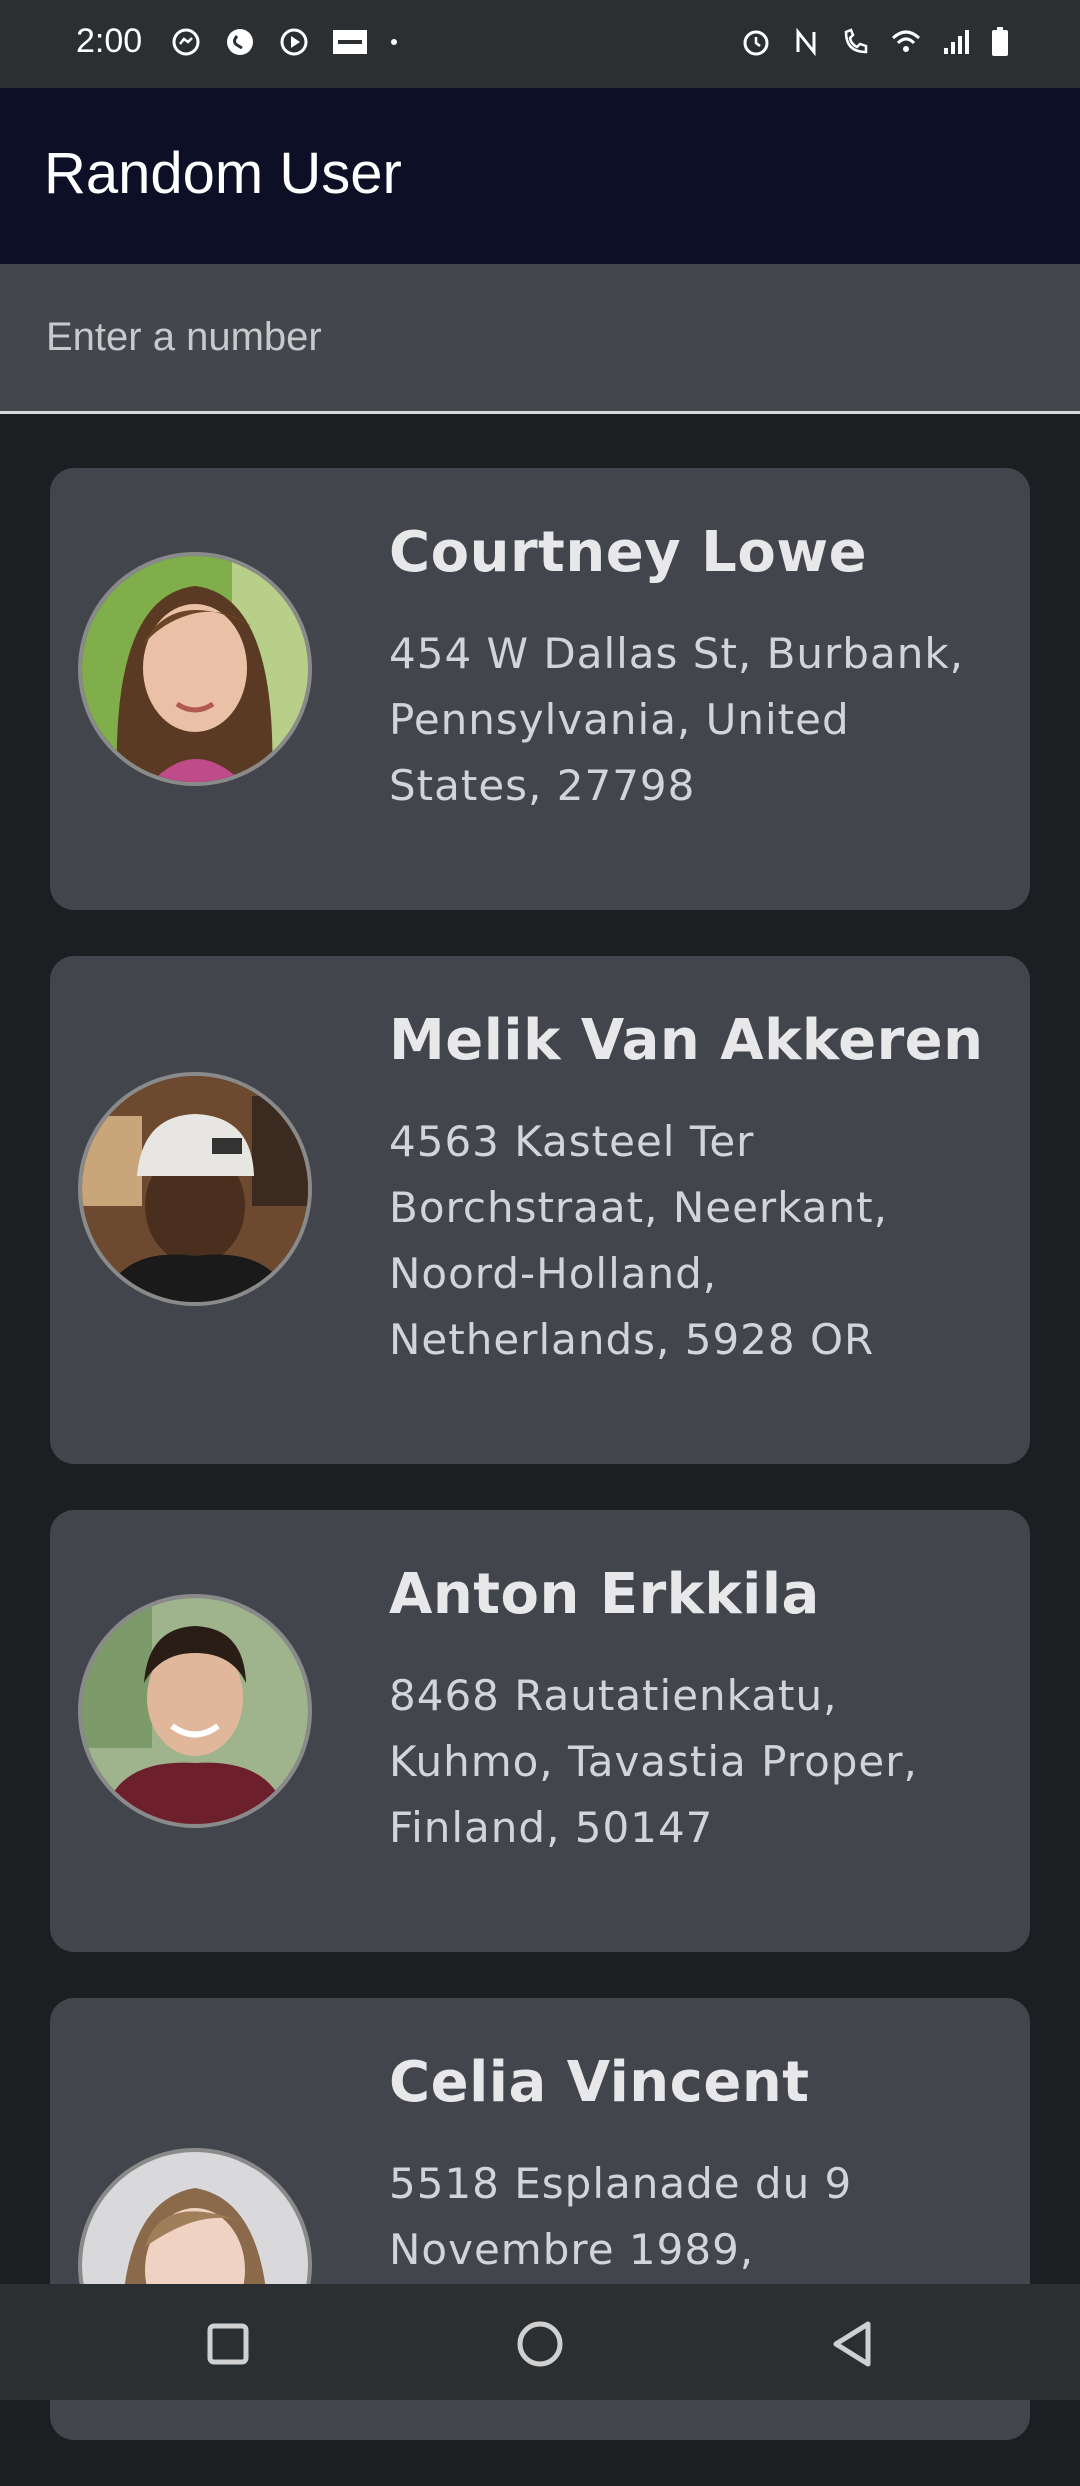 The width and height of the screenshot is (1080, 2486). I want to click on status-time: 2:00, so click(109, 41).